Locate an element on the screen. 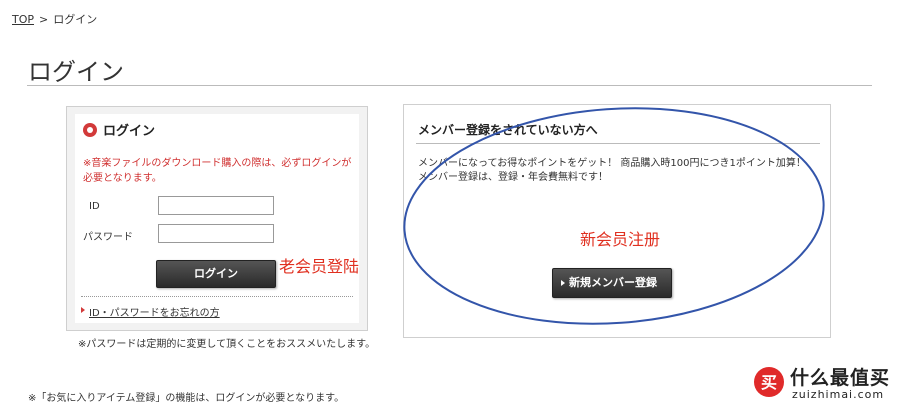  watermark-logo-char: 买 is located at coordinates (769, 382).